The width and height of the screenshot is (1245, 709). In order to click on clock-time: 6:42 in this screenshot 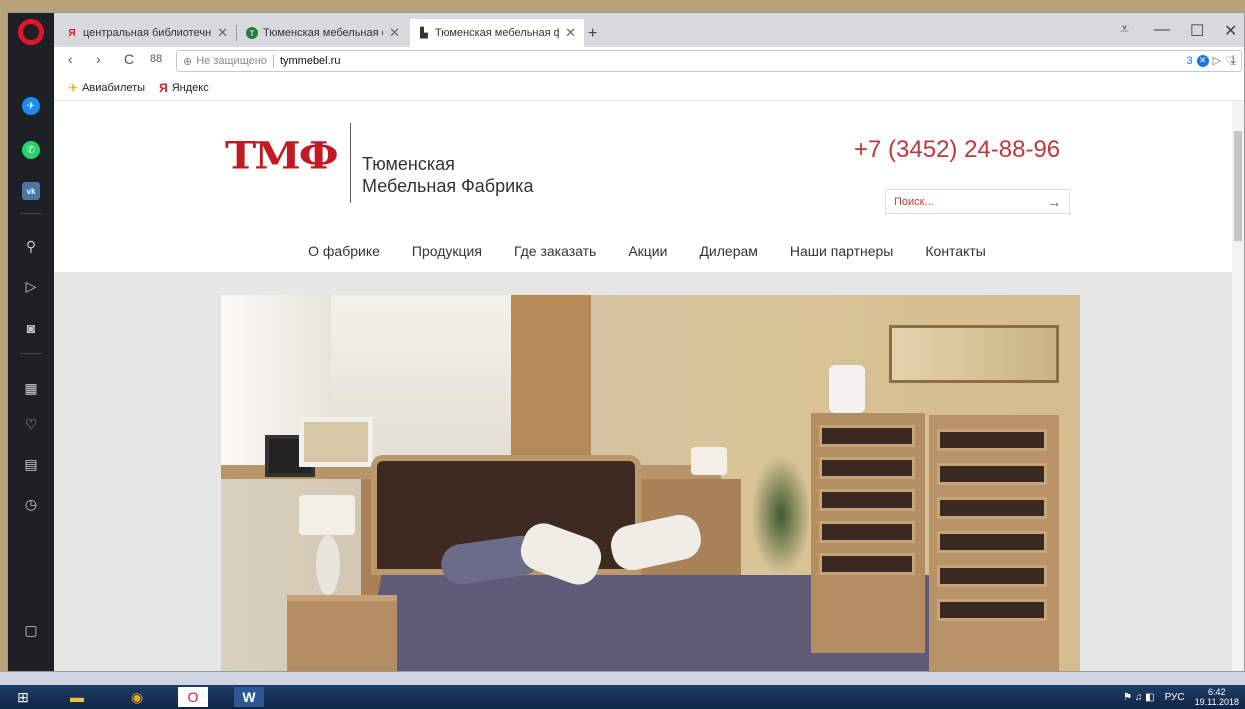, I will do `click(1217, 692)`.